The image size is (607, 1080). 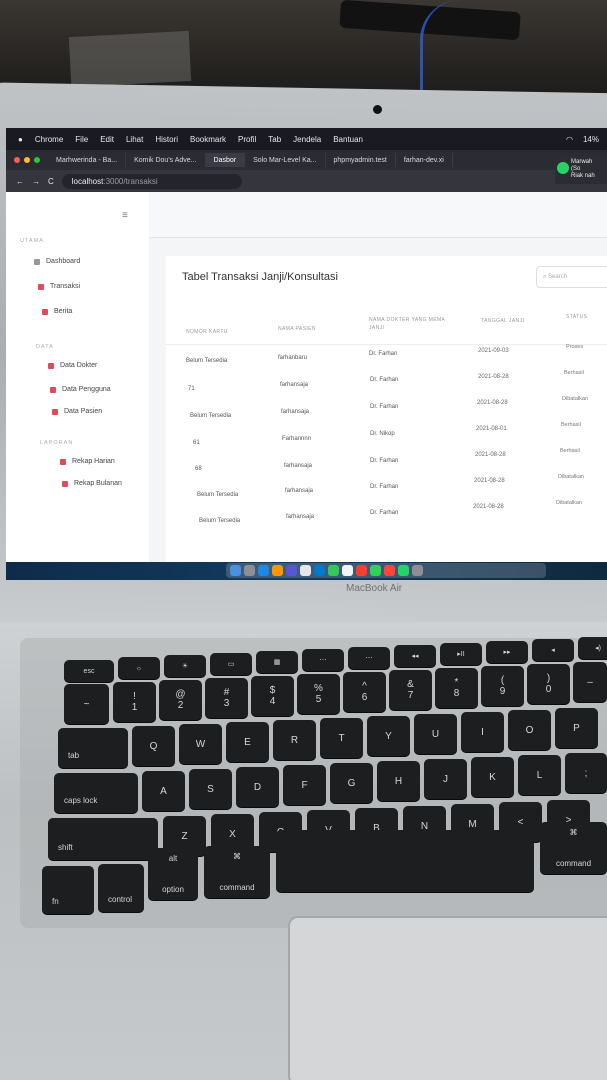 I want to click on key-3: #3, so click(x=226, y=698).